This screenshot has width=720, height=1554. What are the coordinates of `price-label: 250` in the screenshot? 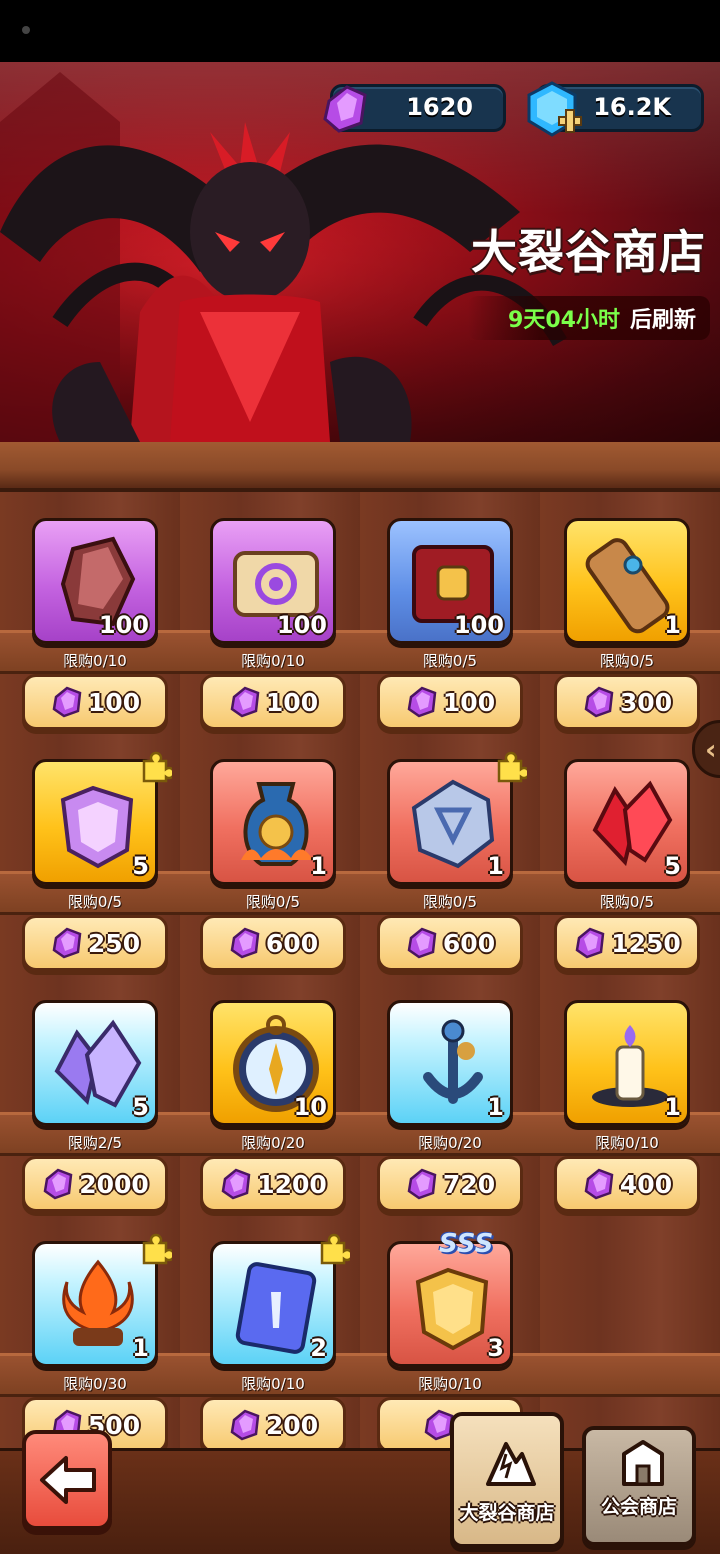 It's located at (114, 943).